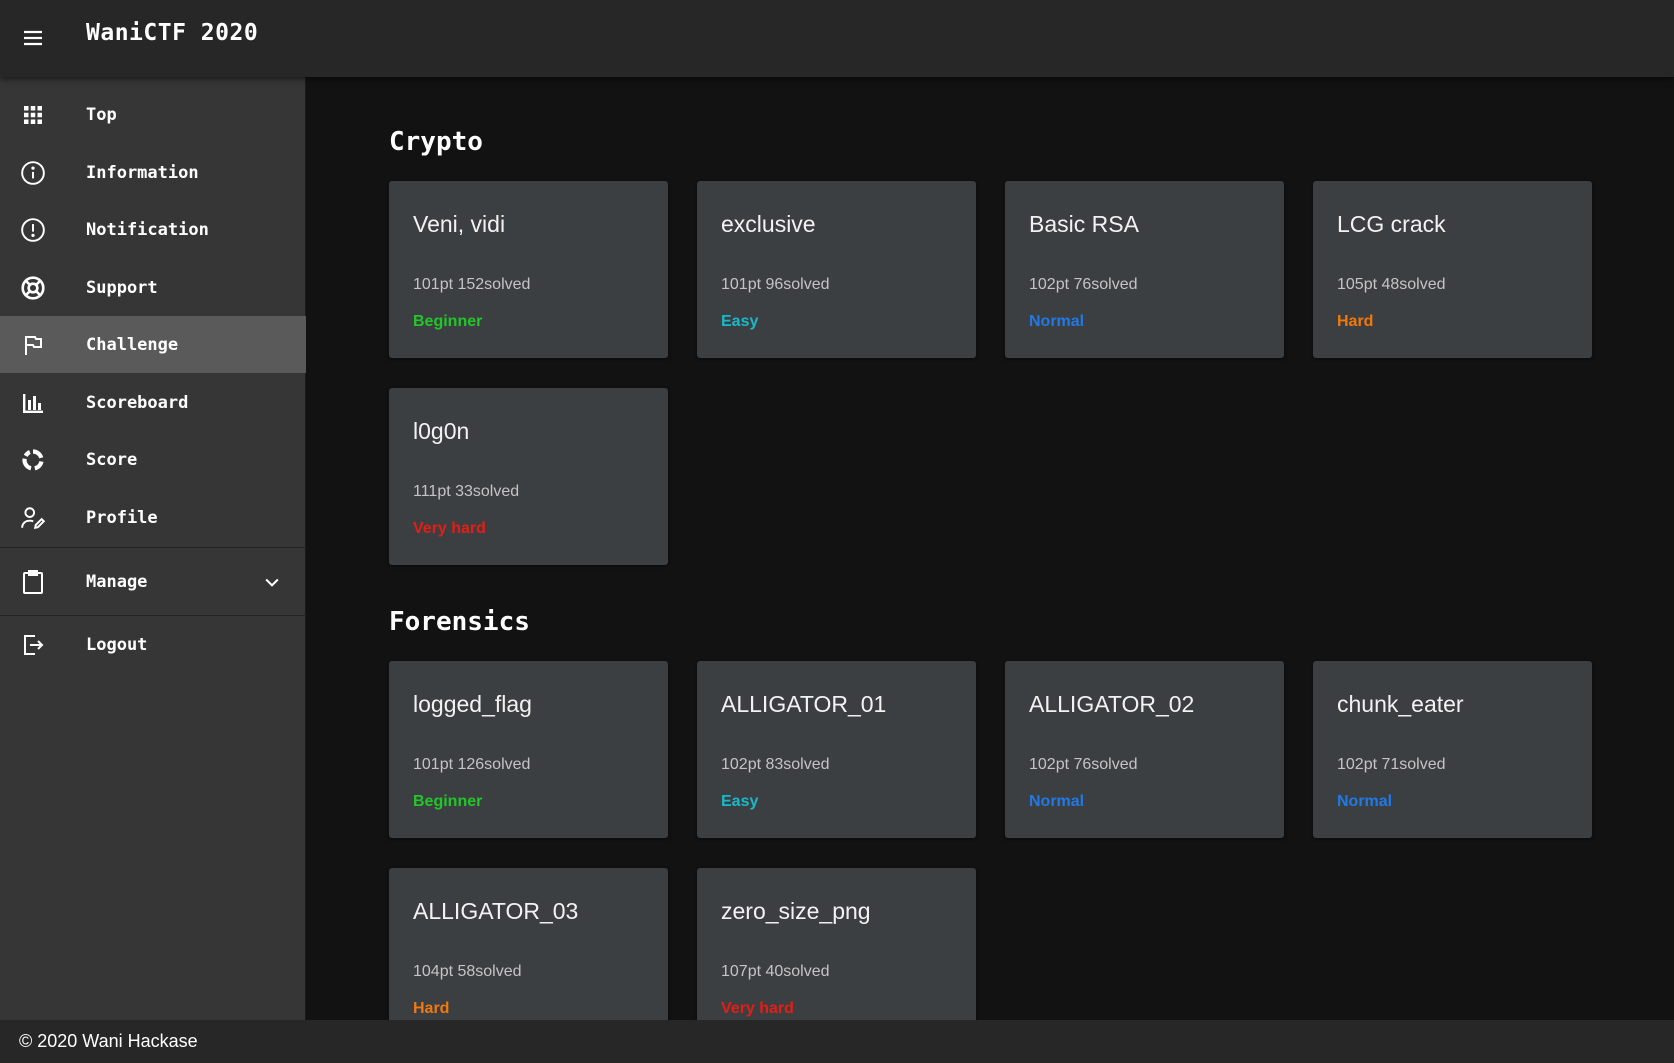  What do you see at coordinates (33, 115) in the screenshot?
I see `grid-icon` at bounding box center [33, 115].